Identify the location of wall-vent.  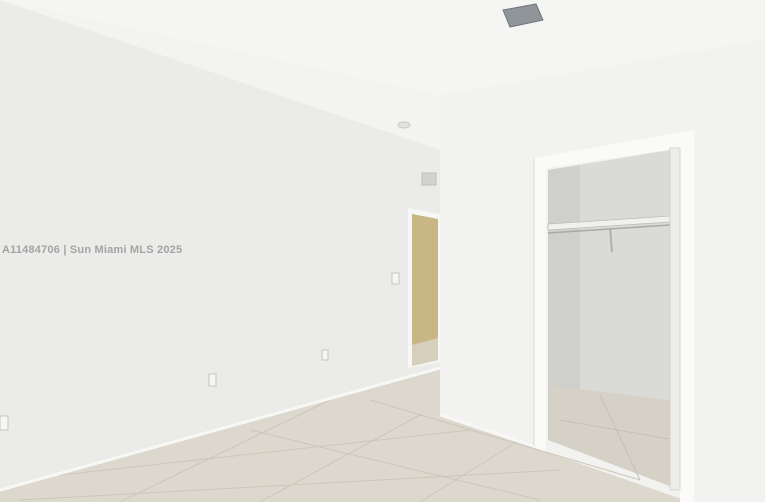
(429, 179).